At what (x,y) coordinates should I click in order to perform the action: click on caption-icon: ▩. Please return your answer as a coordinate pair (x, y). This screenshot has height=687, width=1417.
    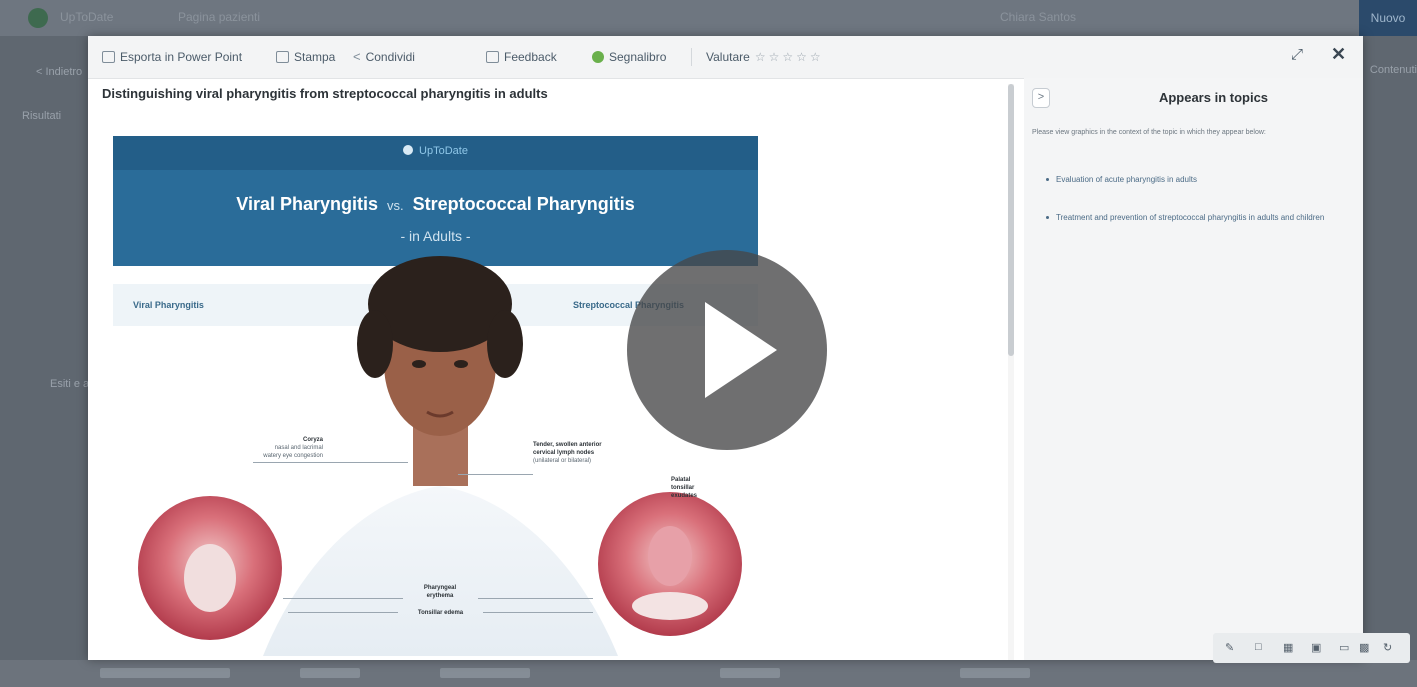
    Looking at the image, I should click on (1364, 647).